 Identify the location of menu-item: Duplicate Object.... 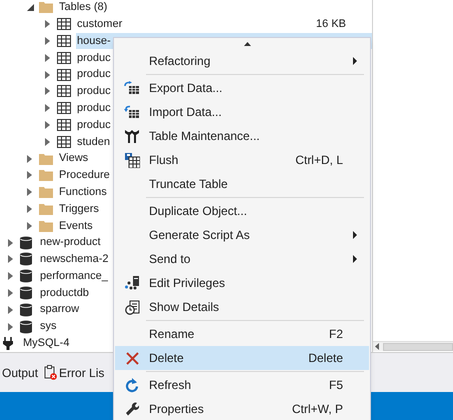
(242, 211).